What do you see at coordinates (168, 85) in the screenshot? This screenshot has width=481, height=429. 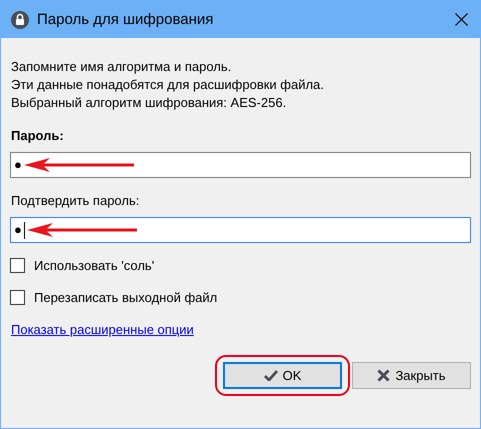 I see `info-text: Эти данные понадобятся для расшифровки файла.` at bounding box center [168, 85].